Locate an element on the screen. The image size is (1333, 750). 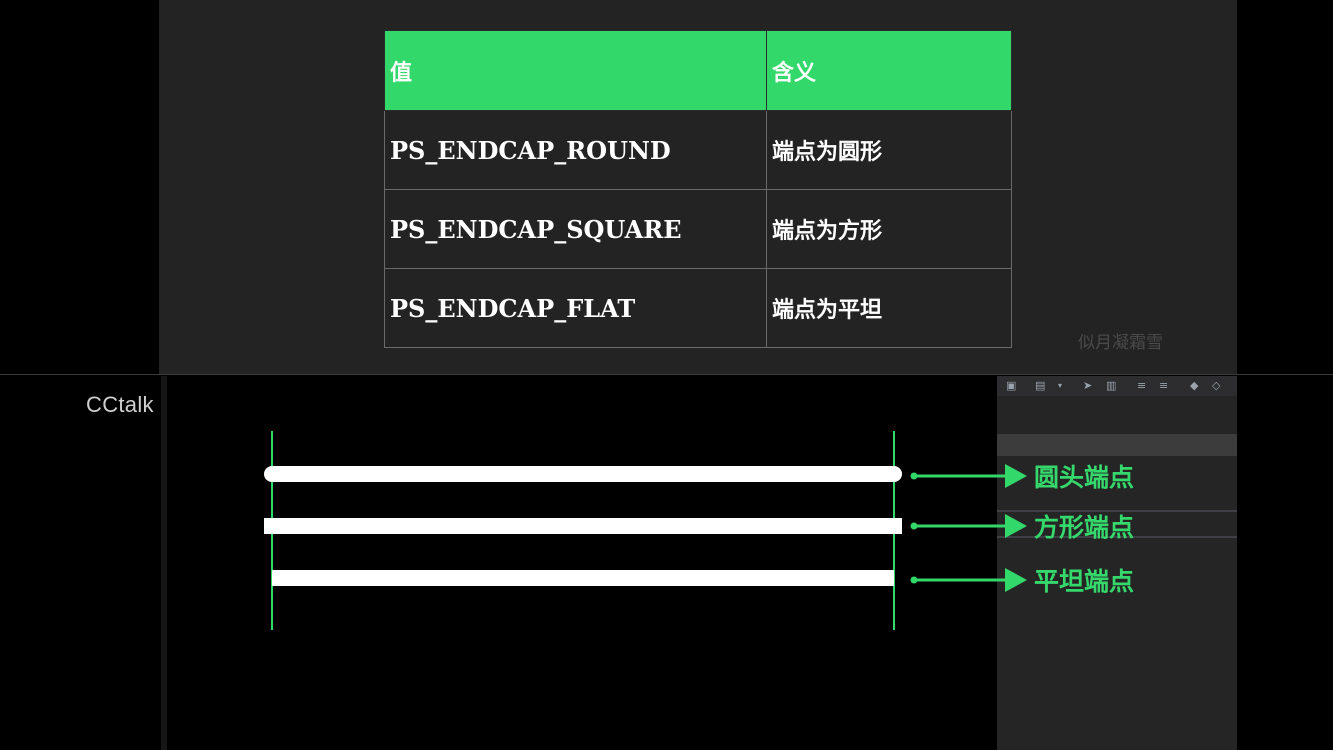
table-header-row: 值 含义 is located at coordinates (698, 70).